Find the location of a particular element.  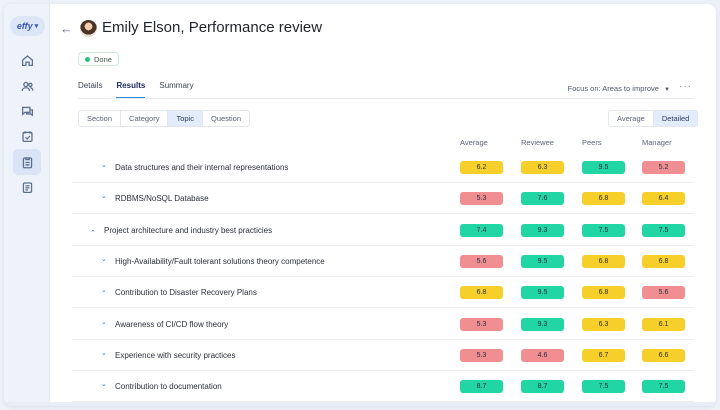

group-by-section: Section is located at coordinates (100, 118).